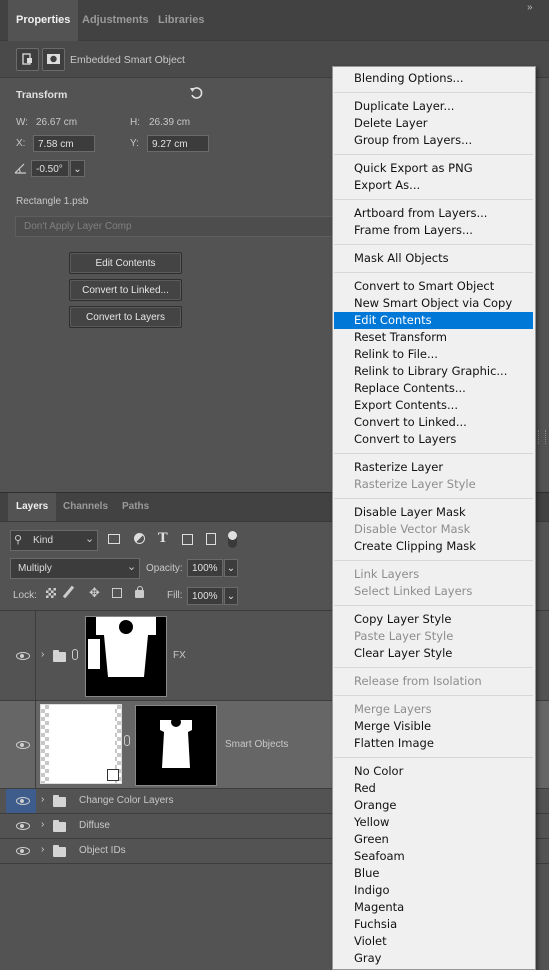  What do you see at coordinates (102, 850) in the screenshot?
I see `layer-name: Object IDs` at bounding box center [102, 850].